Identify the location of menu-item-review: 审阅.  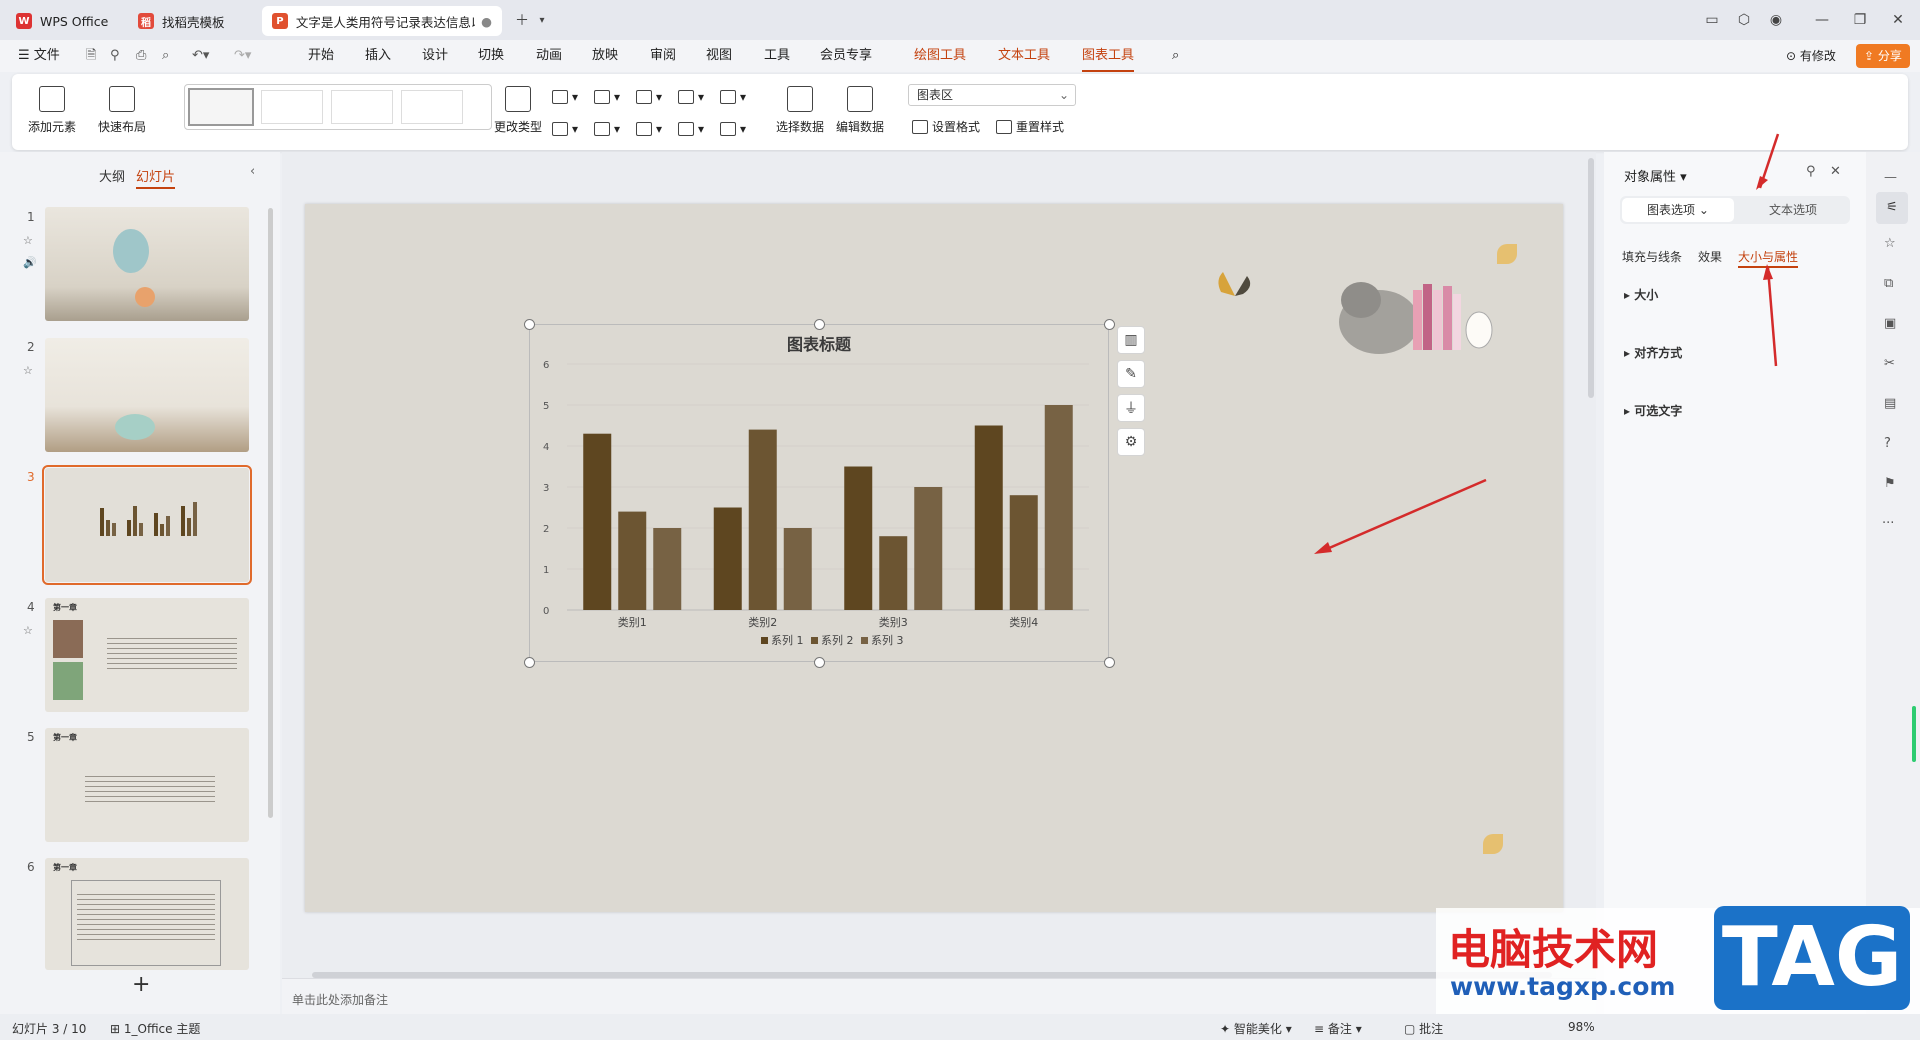
(663, 56).